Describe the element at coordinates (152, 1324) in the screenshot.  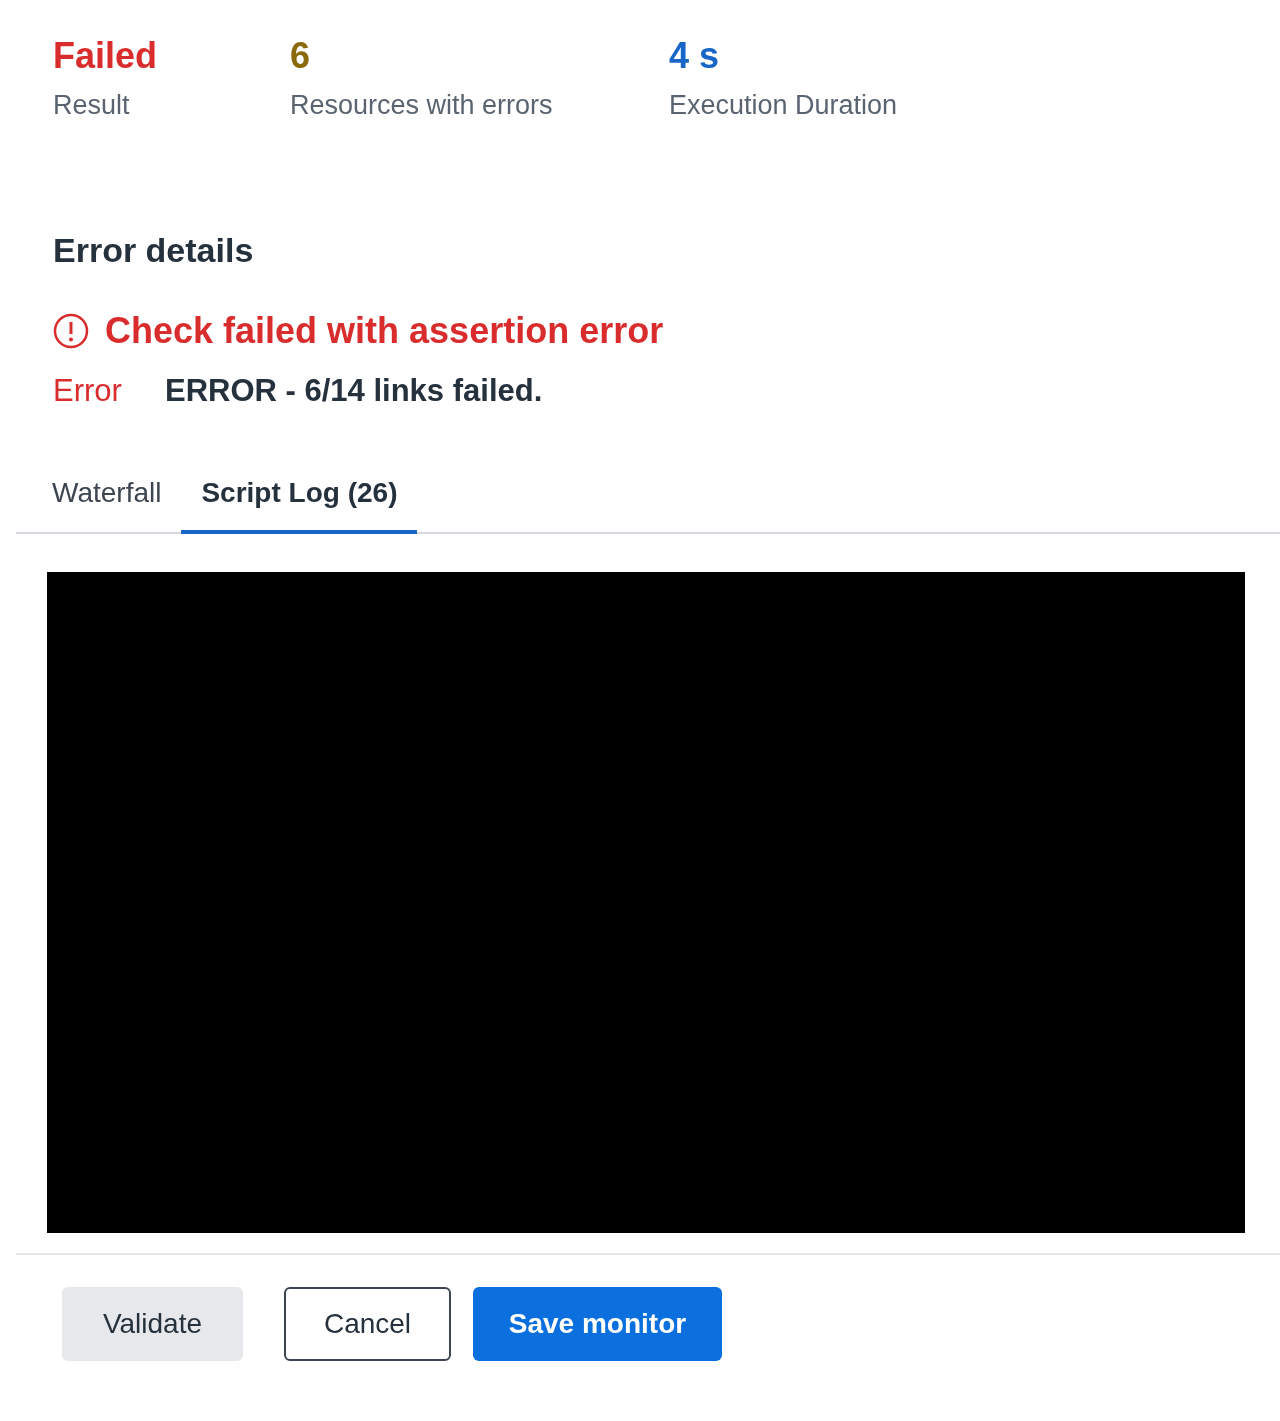
I see `validate-button: Validate` at that location.